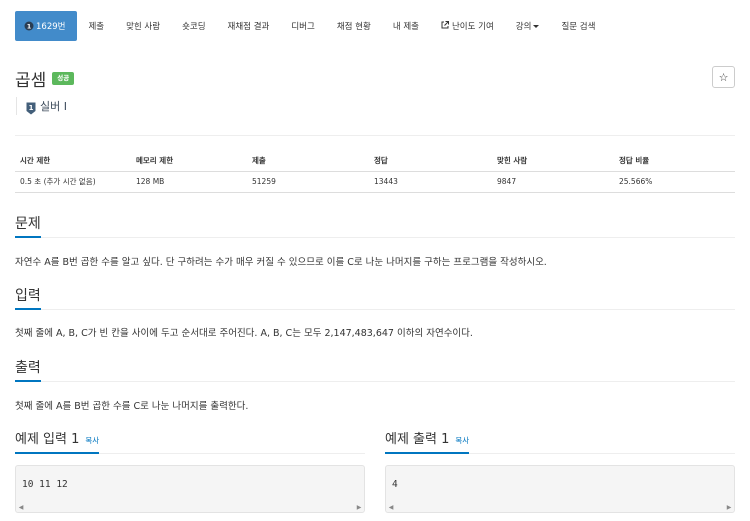  Describe the element at coordinates (417, 439) in the screenshot. I see `sample-output-title-label: 예제 출력 1` at that location.